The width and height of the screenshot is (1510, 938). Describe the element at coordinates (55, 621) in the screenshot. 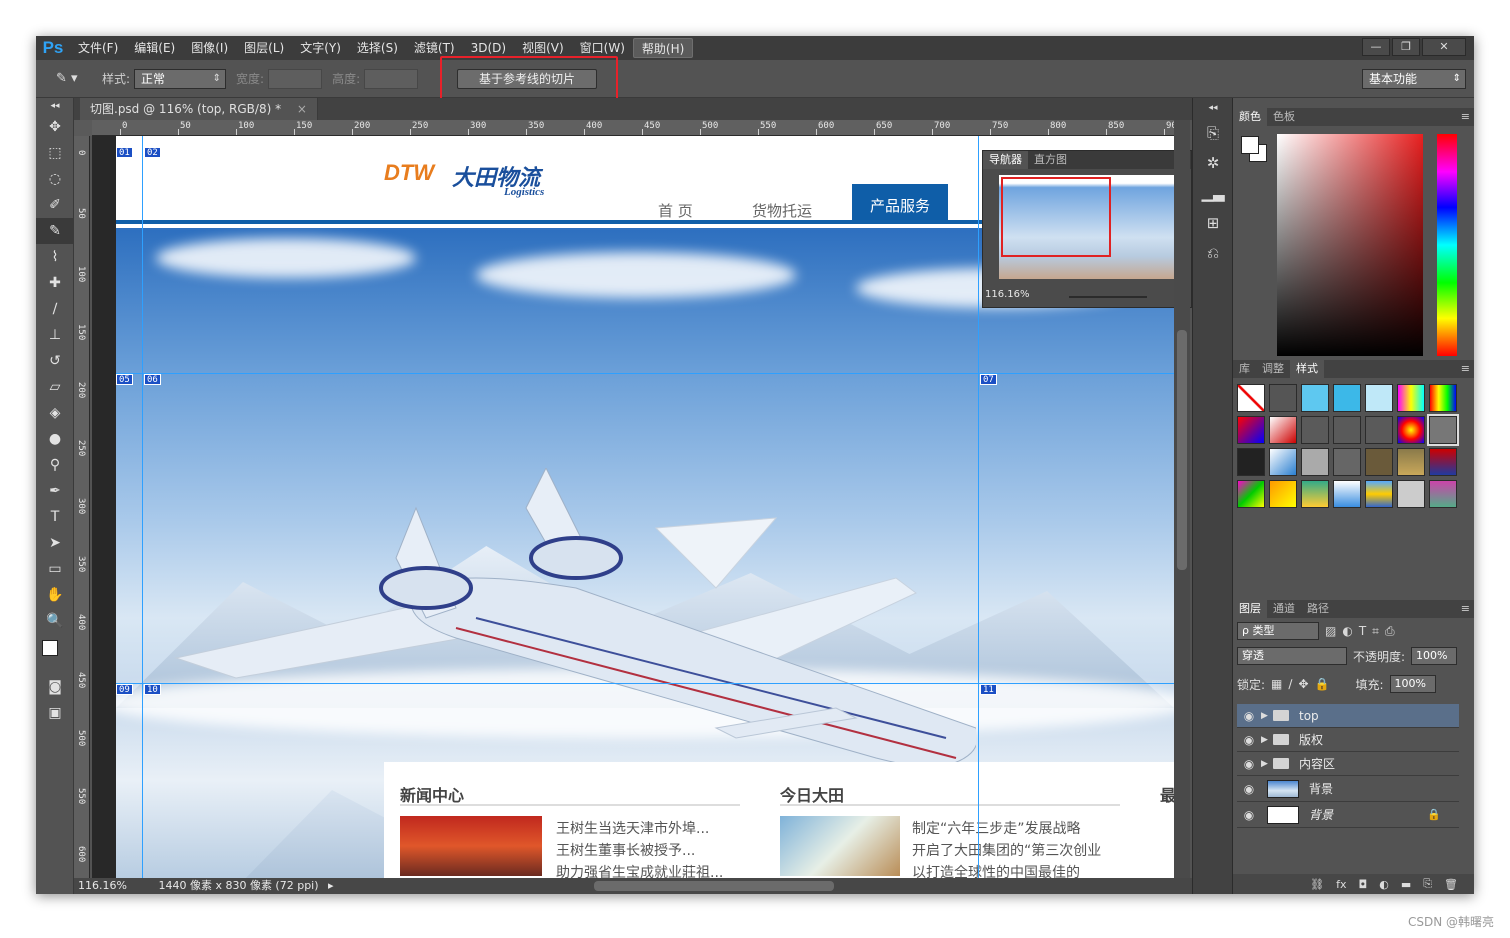

I see `zoom-tool-icon: 🔍` at that location.